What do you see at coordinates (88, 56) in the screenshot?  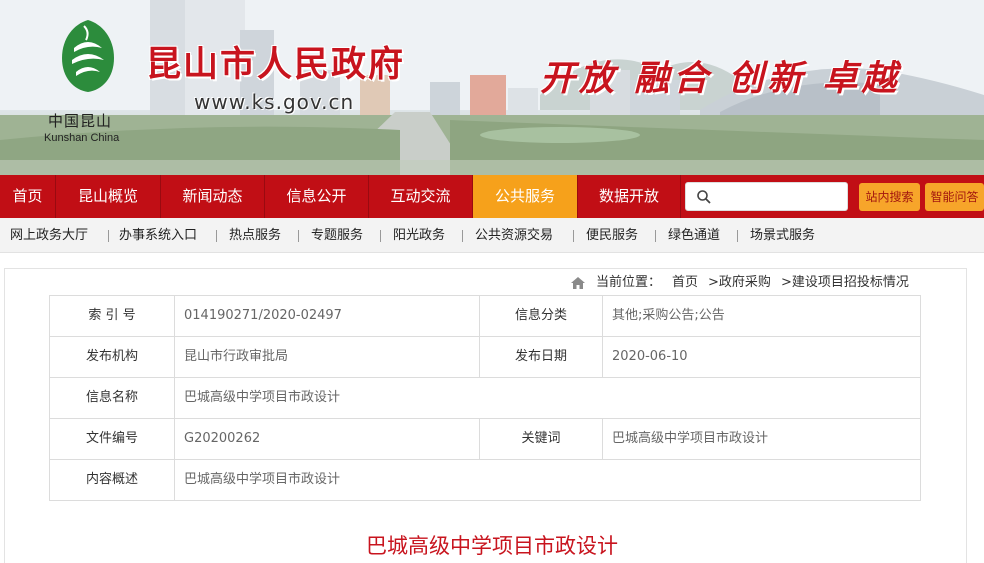 I see `kunshan-emblem-icon` at bounding box center [88, 56].